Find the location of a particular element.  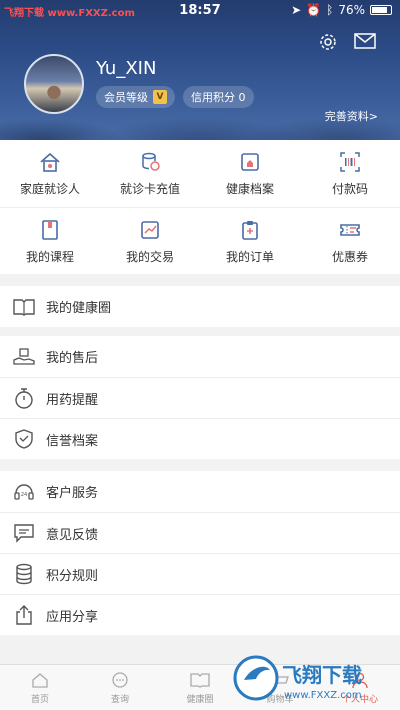

menu-item-health-circle: 我的健康圈 is located at coordinates (200, 306).